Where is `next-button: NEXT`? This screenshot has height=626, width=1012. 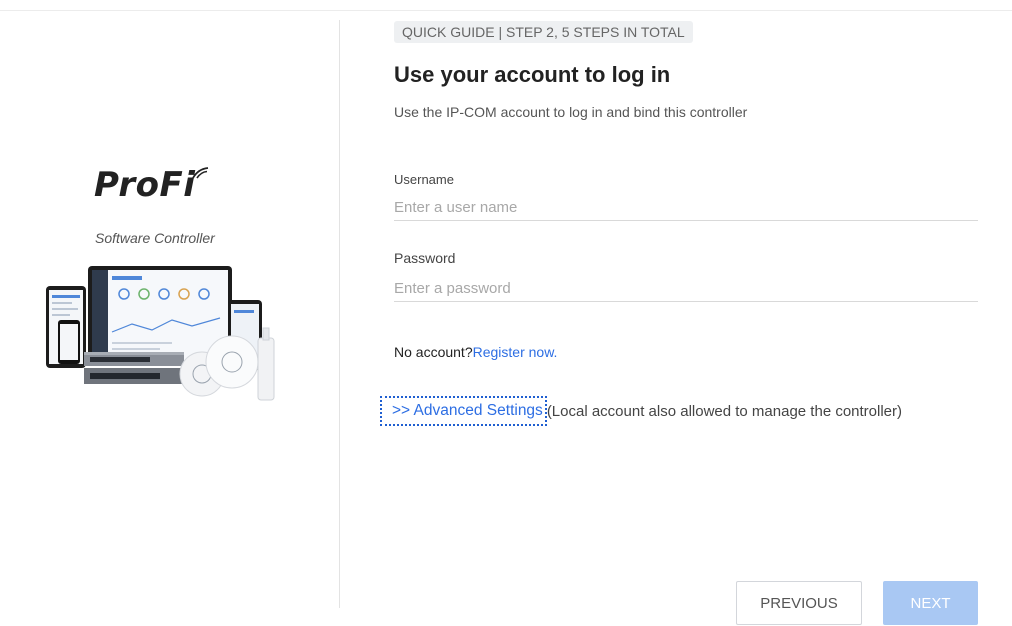
next-button: NEXT is located at coordinates (930, 603).